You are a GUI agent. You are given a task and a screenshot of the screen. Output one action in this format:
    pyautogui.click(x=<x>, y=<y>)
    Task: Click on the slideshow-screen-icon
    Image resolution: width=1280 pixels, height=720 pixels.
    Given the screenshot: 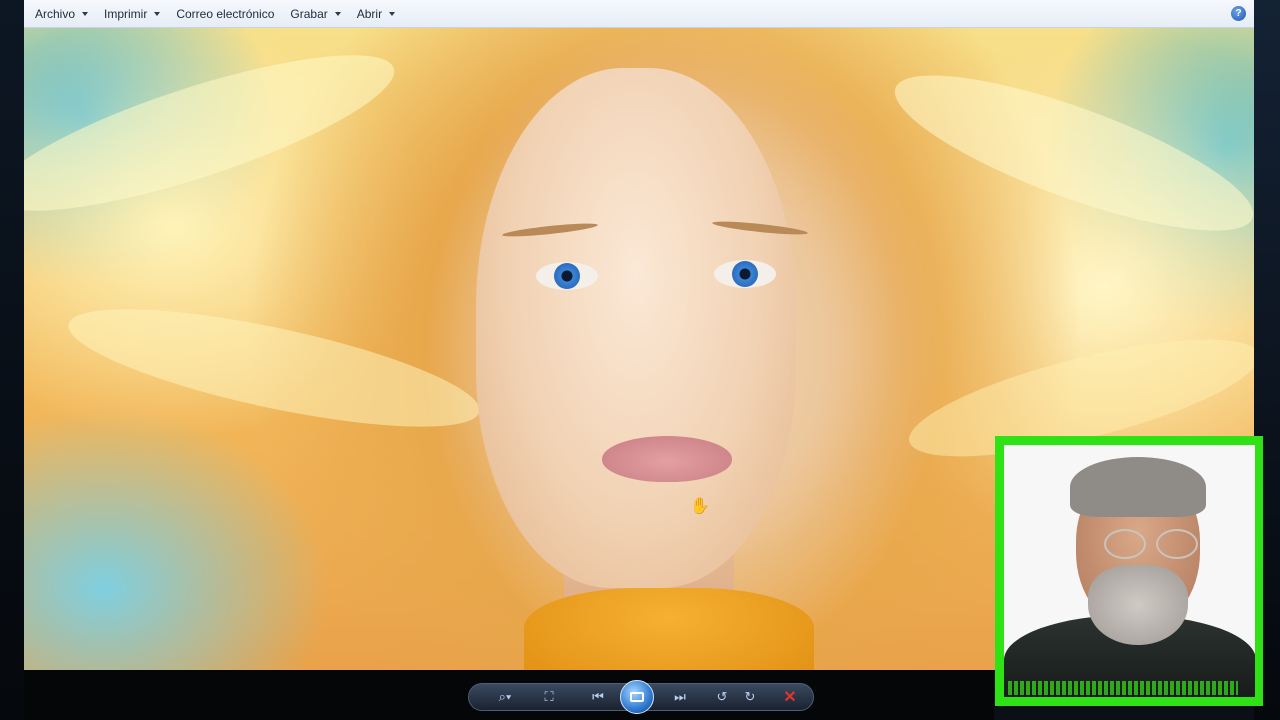 What is the action you would take?
    pyautogui.click(x=637, y=697)
    